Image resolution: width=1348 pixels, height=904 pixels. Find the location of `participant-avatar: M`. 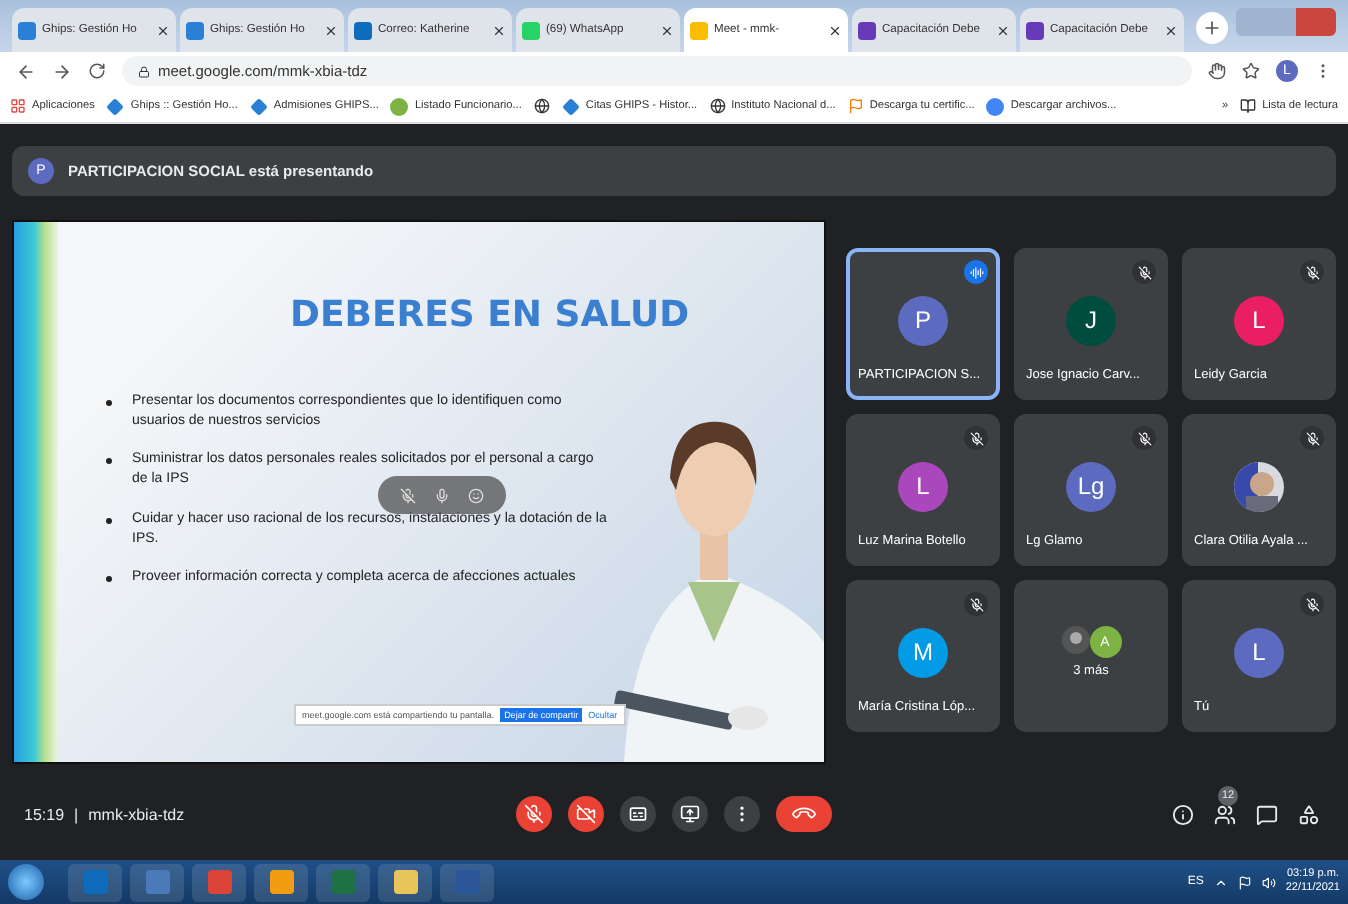

participant-avatar: M is located at coordinates (923, 652).